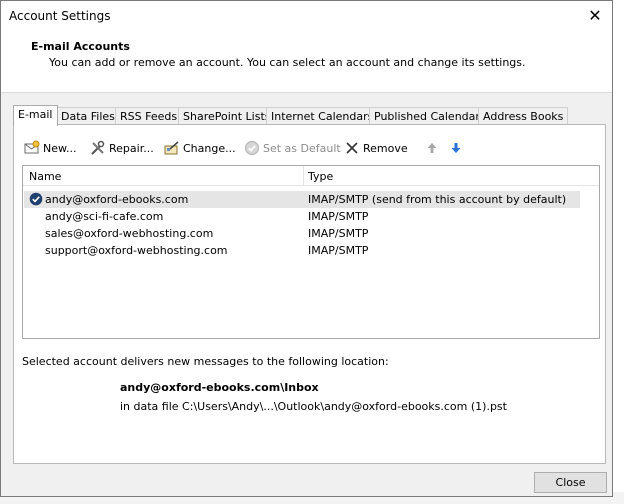 The width and height of the screenshot is (624, 504). What do you see at coordinates (320, 176) in the screenshot?
I see `column-header-type: Type` at bounding box center [320, 176].